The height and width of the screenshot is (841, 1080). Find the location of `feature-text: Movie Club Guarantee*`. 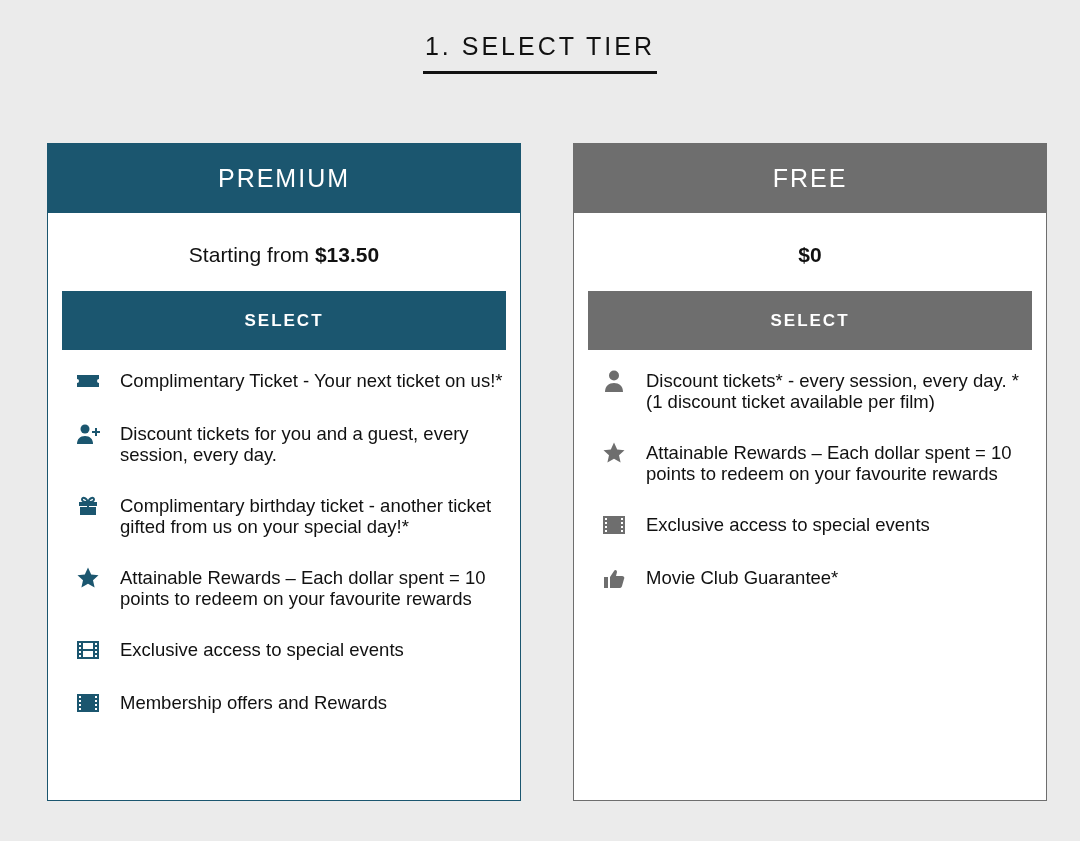

feature-text: Movie Club Guarantee* is located at coordinates (742, 577).